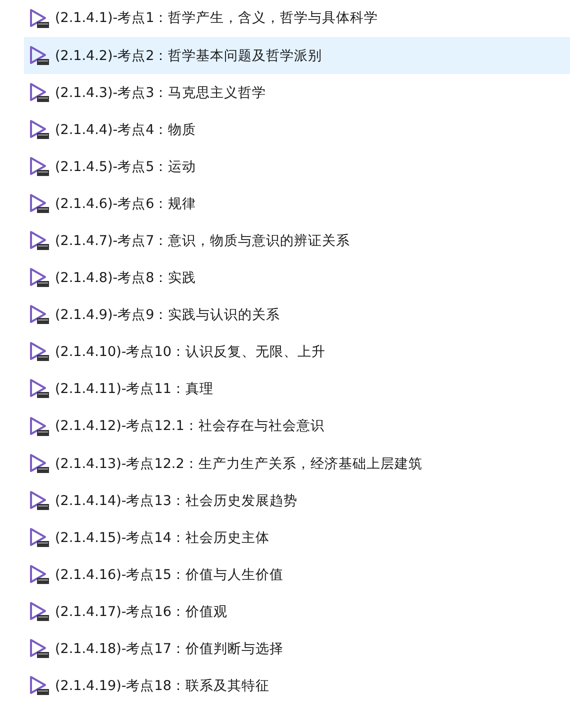 The height and width of the screenshot is (709, 570). Describe the element at coordinates (162, 538) in the screenshot. I see `file-name: (2.1.4.15)-考点14：社会历史主体` at that location.